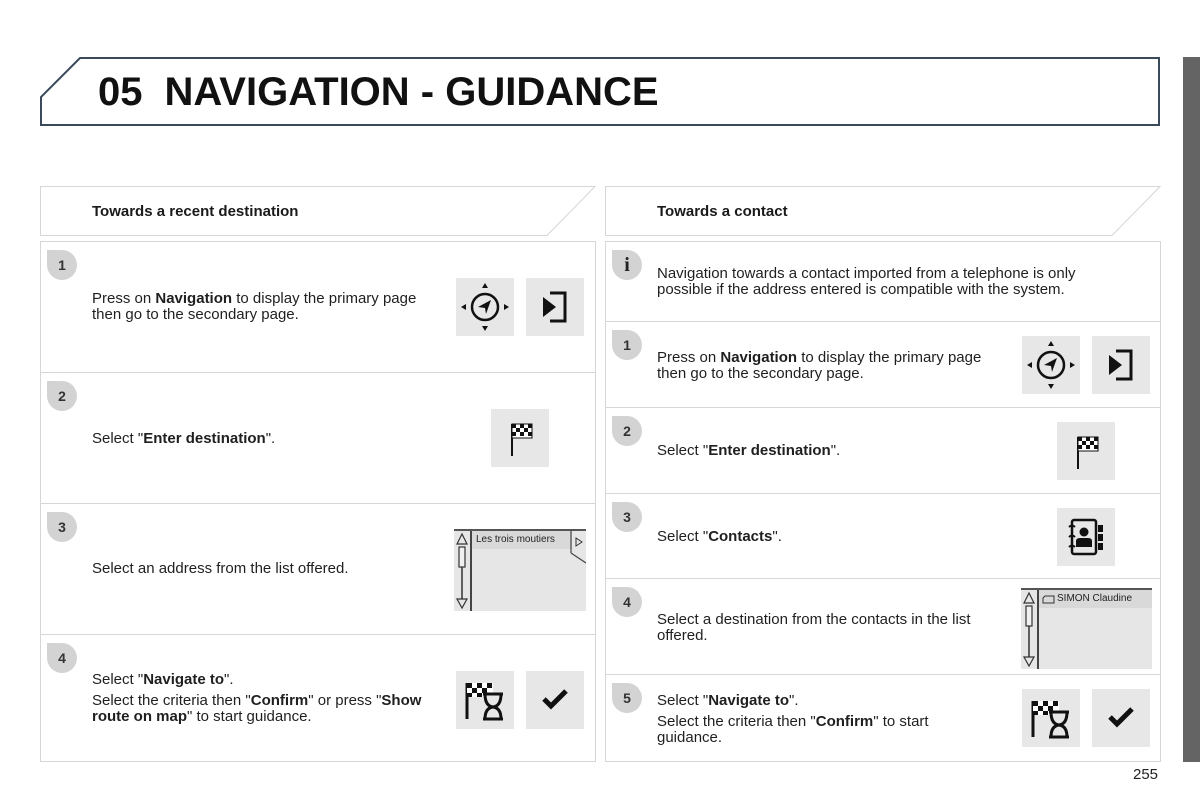 This screenshot has width=1200, height=800. Describe the element at coordinates (627, 698) in the screenshot. I see `step-badge: 5` at that location.